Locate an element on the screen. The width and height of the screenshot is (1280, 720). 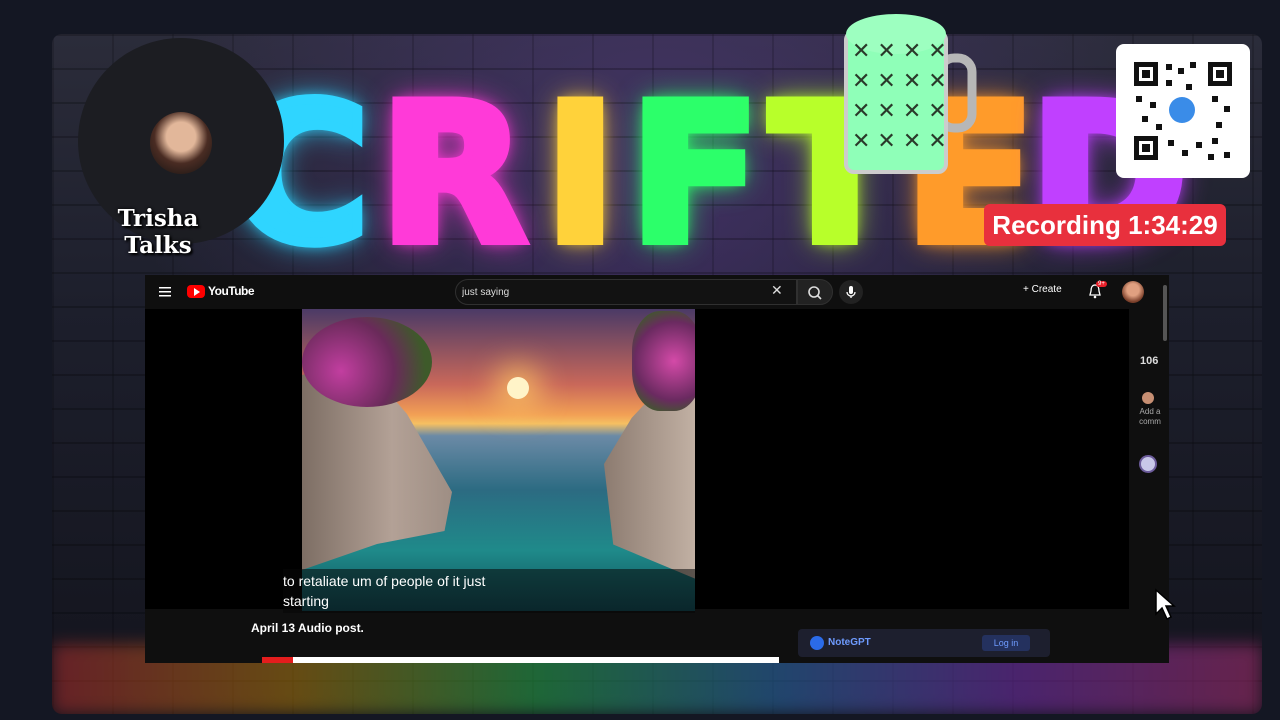
clear-icon: ✕ is located at coordinates (777, 290).